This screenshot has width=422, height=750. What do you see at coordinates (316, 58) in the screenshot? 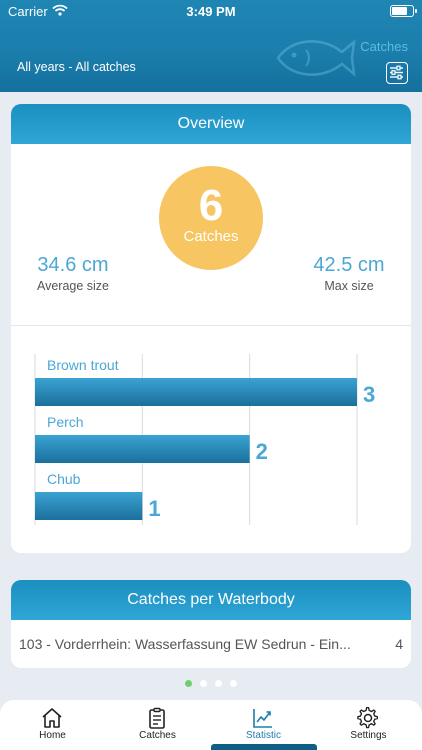
I see `fish-icon` at bounding box center [316, 58].